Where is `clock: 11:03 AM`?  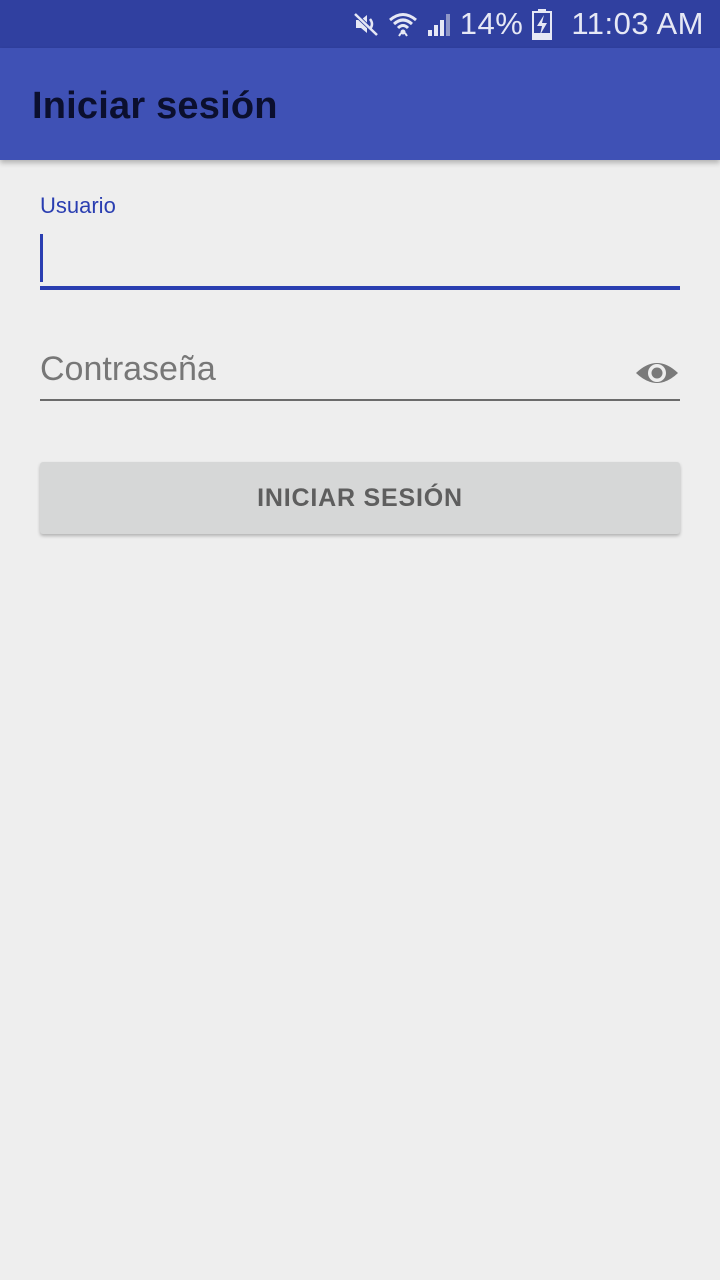 clock: 11:03 AM is located at coordinates (637, 23).